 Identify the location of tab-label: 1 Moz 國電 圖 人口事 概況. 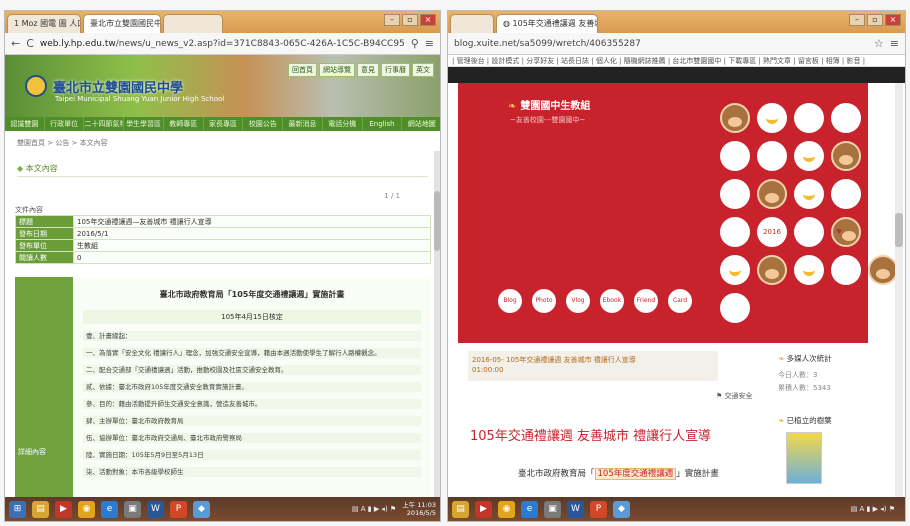
(47, 23).